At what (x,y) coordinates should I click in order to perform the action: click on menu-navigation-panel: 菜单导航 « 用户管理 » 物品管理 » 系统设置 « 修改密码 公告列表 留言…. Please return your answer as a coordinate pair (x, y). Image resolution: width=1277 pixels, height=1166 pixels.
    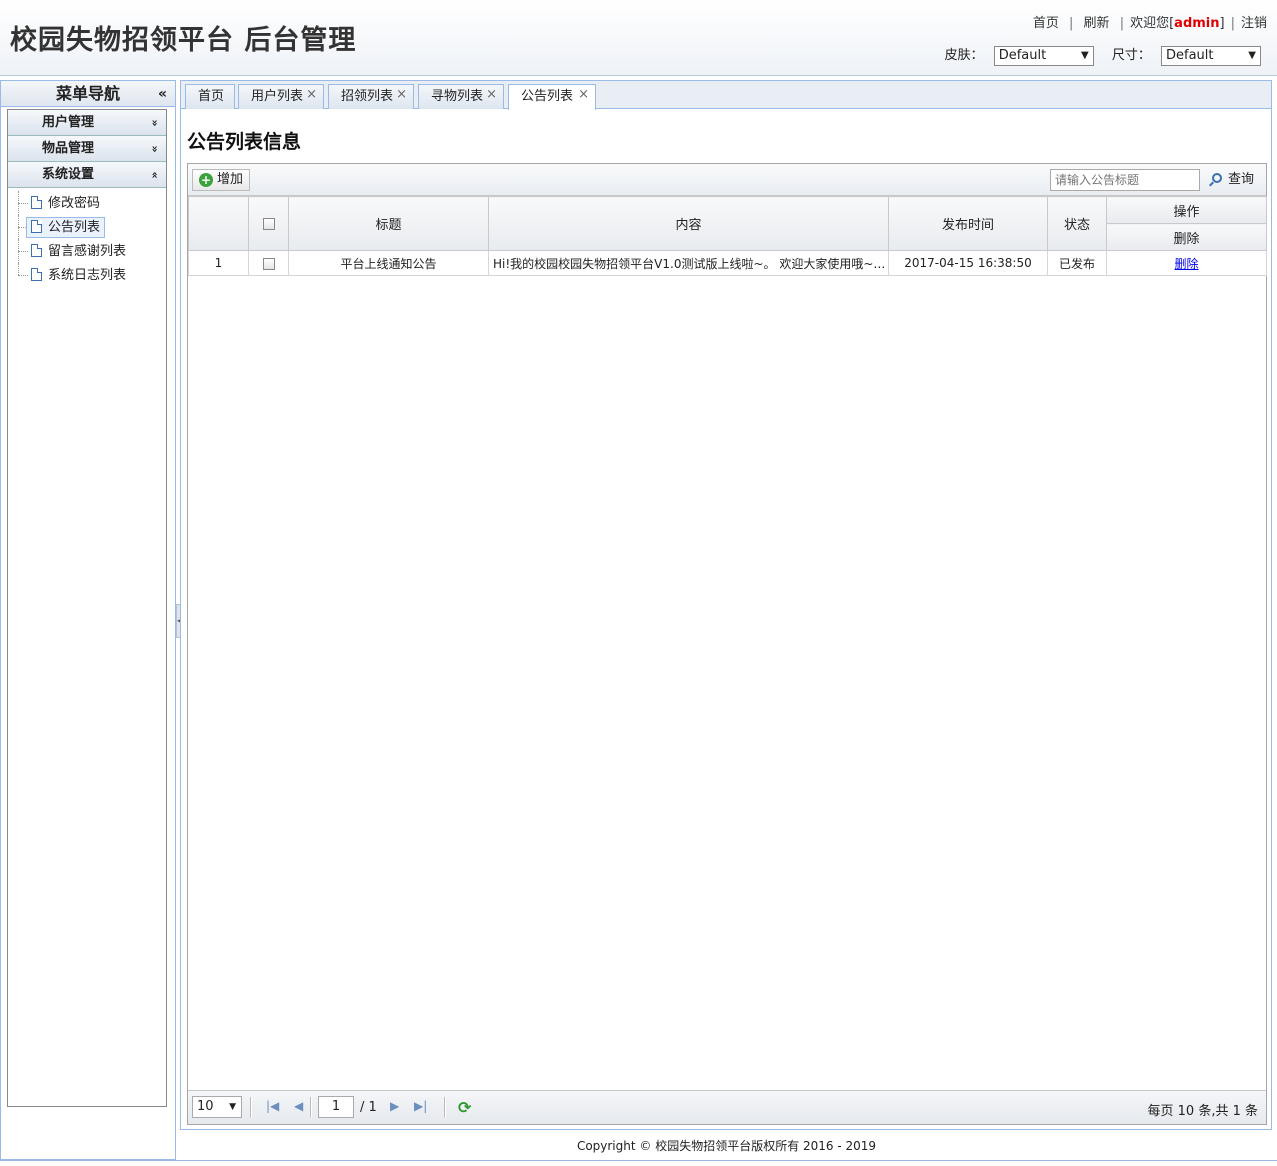
    Looking at the image, I should click on (88, 620).